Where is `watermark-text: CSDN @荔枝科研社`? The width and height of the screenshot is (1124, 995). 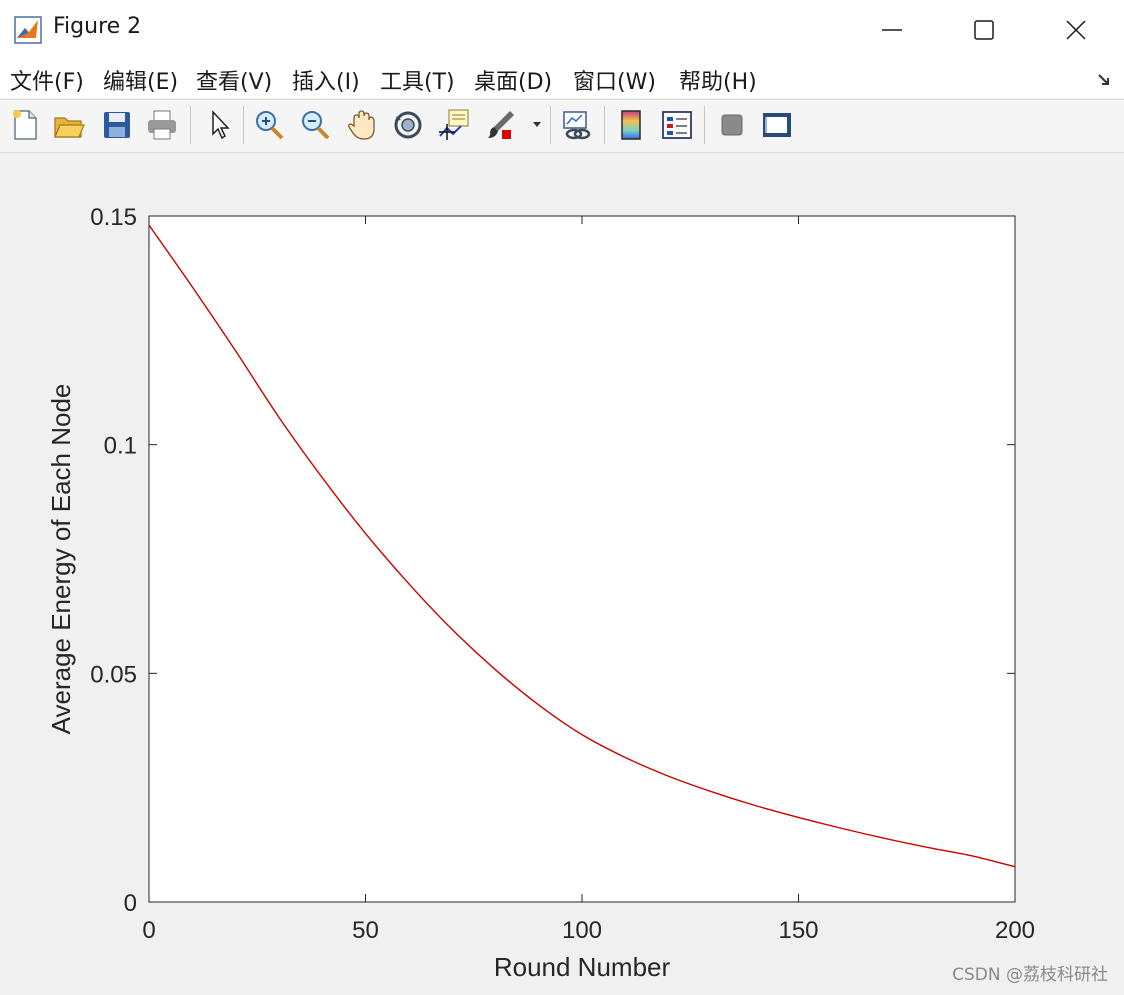 watermark-text: CSDN @荔枝科研社 is located at coordinates (1030, 975).